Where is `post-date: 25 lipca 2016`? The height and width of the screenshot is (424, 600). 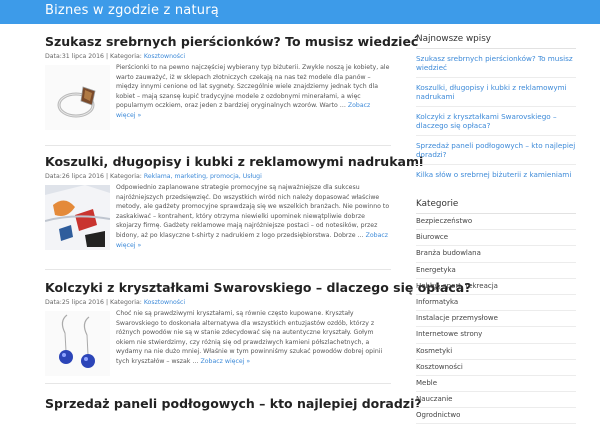 post-date: 25 lipca 2016 is located at coordinates (82, 302).